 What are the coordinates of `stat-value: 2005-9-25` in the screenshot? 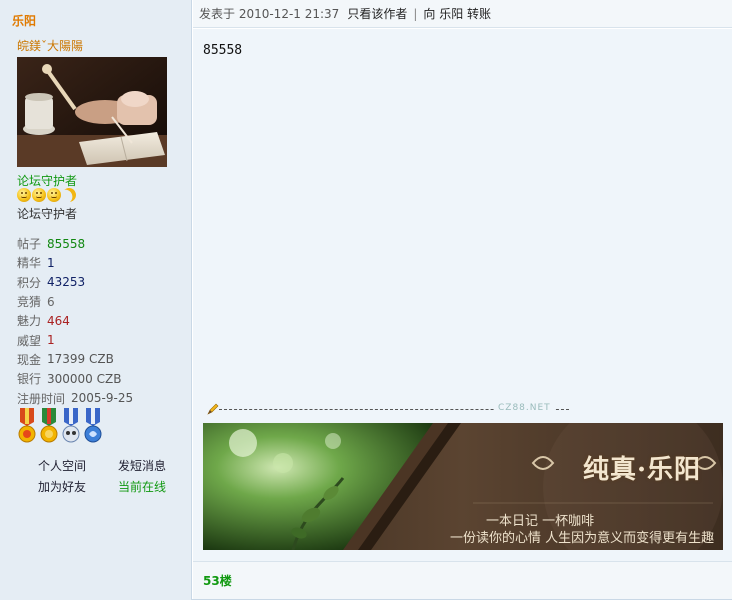 It's located at (102, 398).